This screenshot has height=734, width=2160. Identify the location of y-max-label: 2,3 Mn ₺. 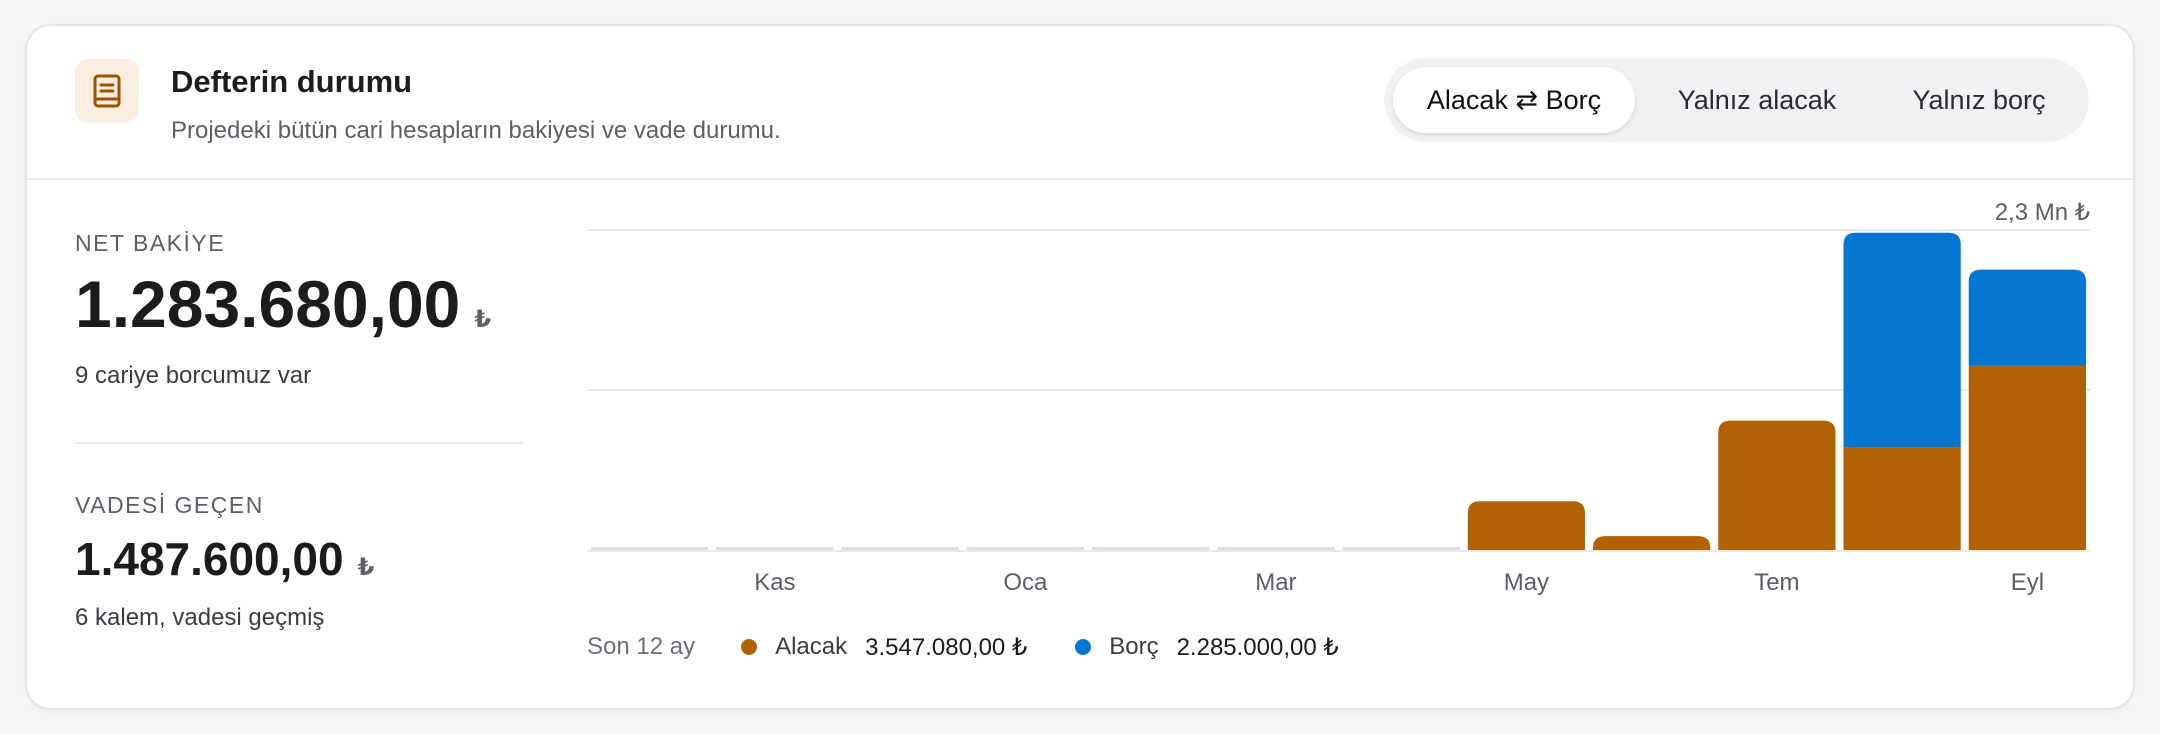
(2042, 212).